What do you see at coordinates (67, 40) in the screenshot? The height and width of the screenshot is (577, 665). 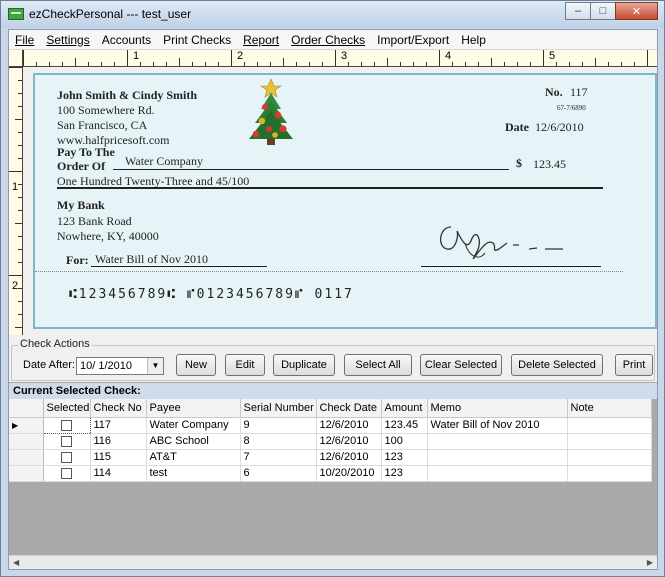 I see `menu-settings: Settings` at bounding box center [67, 40].